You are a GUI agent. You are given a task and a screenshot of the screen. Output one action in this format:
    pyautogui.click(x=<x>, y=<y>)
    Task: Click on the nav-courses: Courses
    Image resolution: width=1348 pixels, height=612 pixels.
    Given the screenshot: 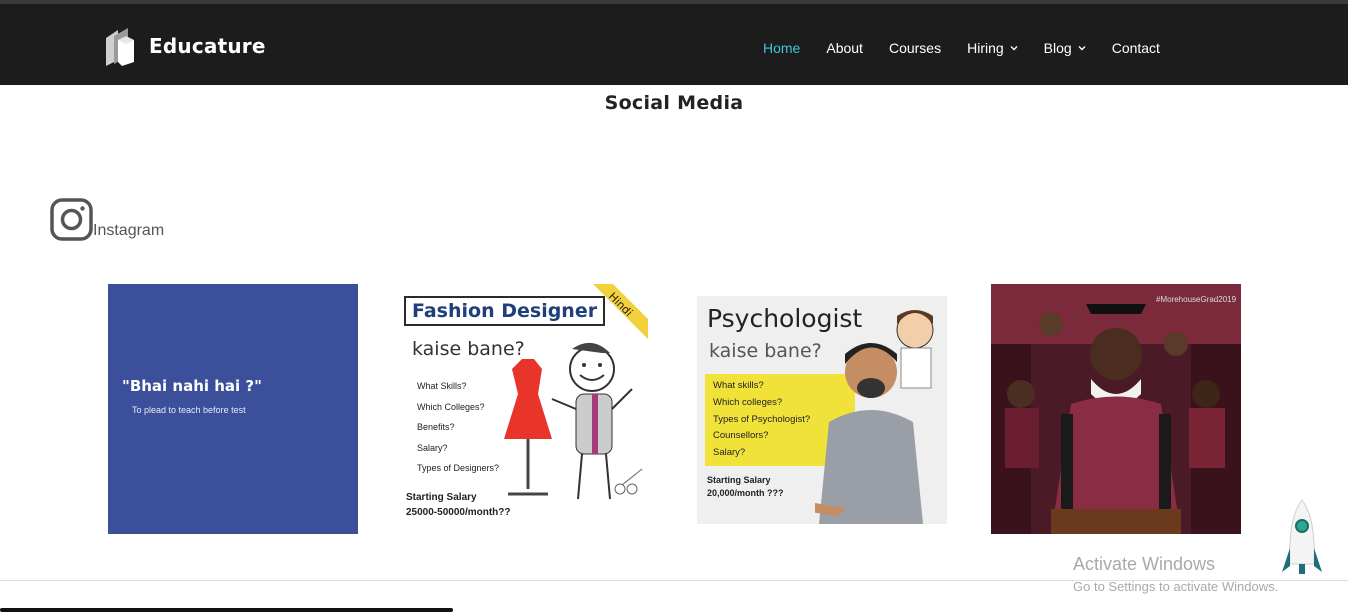 What is the action you would take?
    pyautogui.click(x=915, y=48)
    